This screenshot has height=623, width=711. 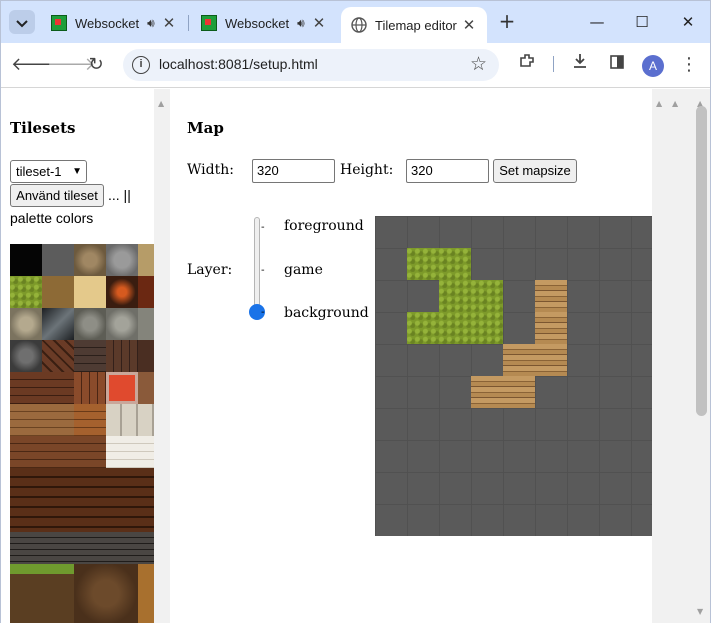 What do you see at coordinates (688, 22) in the screenshot?
I see `close-window-button: ✕` at bounding box center [688, 22].